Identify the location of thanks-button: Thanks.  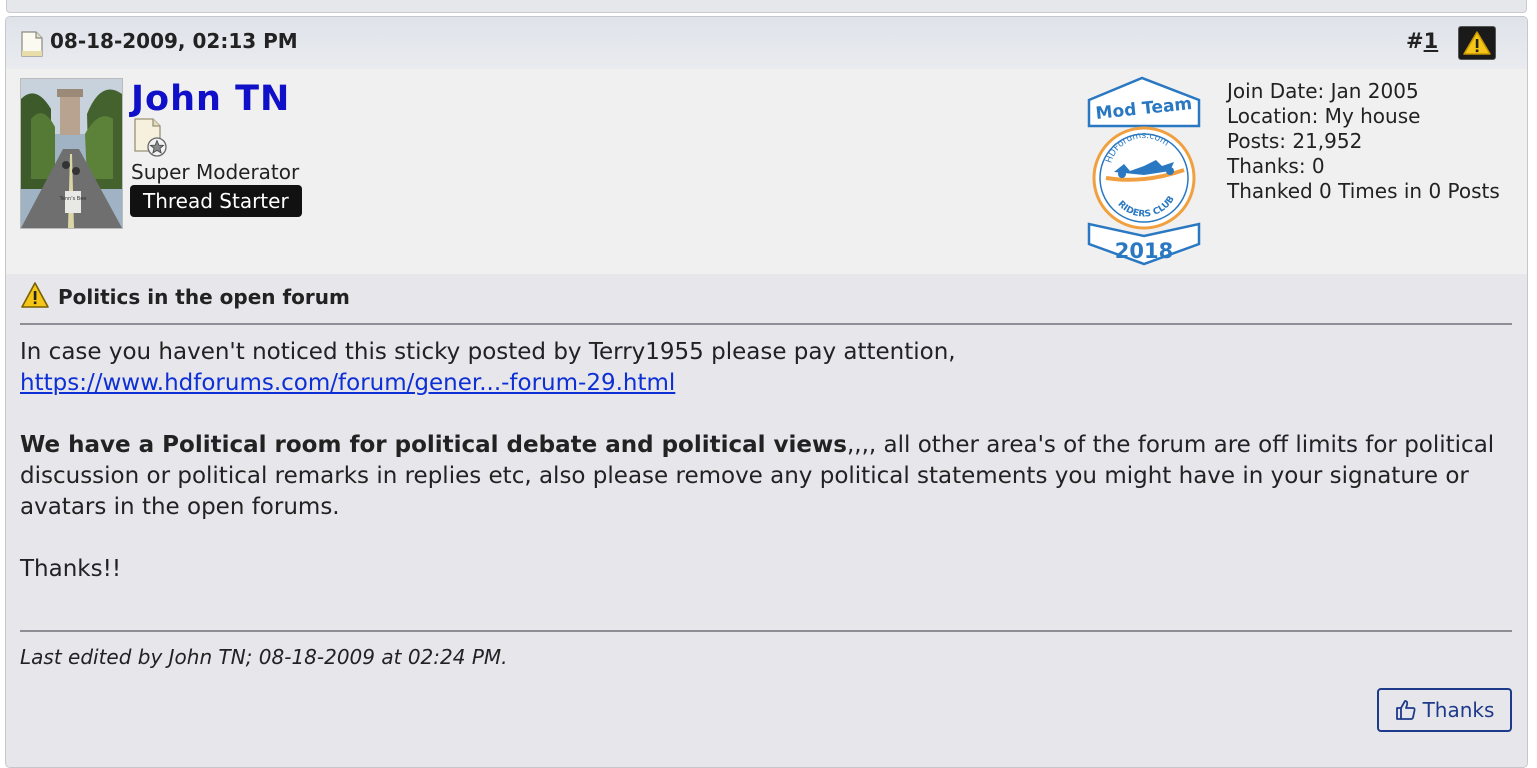
(1444, 710).